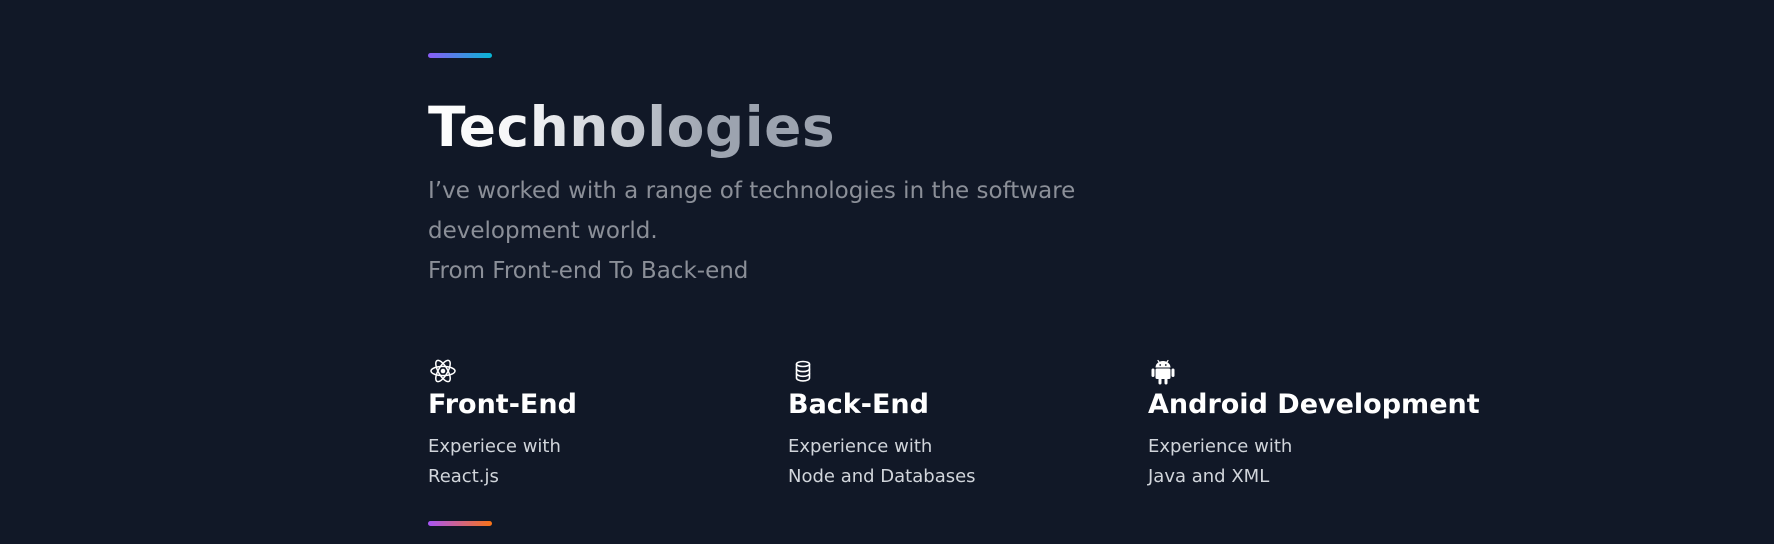  What do you see at coordinates (1220, 462) in the screenshot?
I see `card-description: Experience with Java and XML` at bounding box center [1220, 462].